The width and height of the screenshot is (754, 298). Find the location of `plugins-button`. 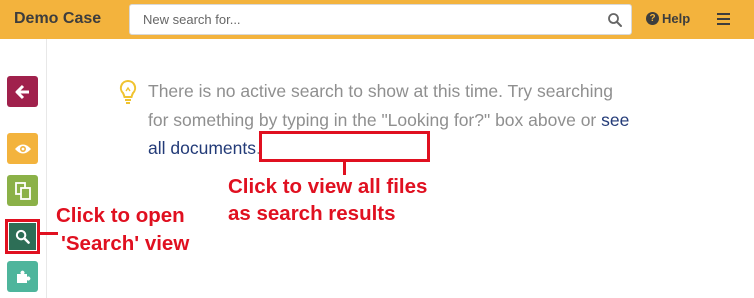

plugins-button is located at coordinates (22, 276).